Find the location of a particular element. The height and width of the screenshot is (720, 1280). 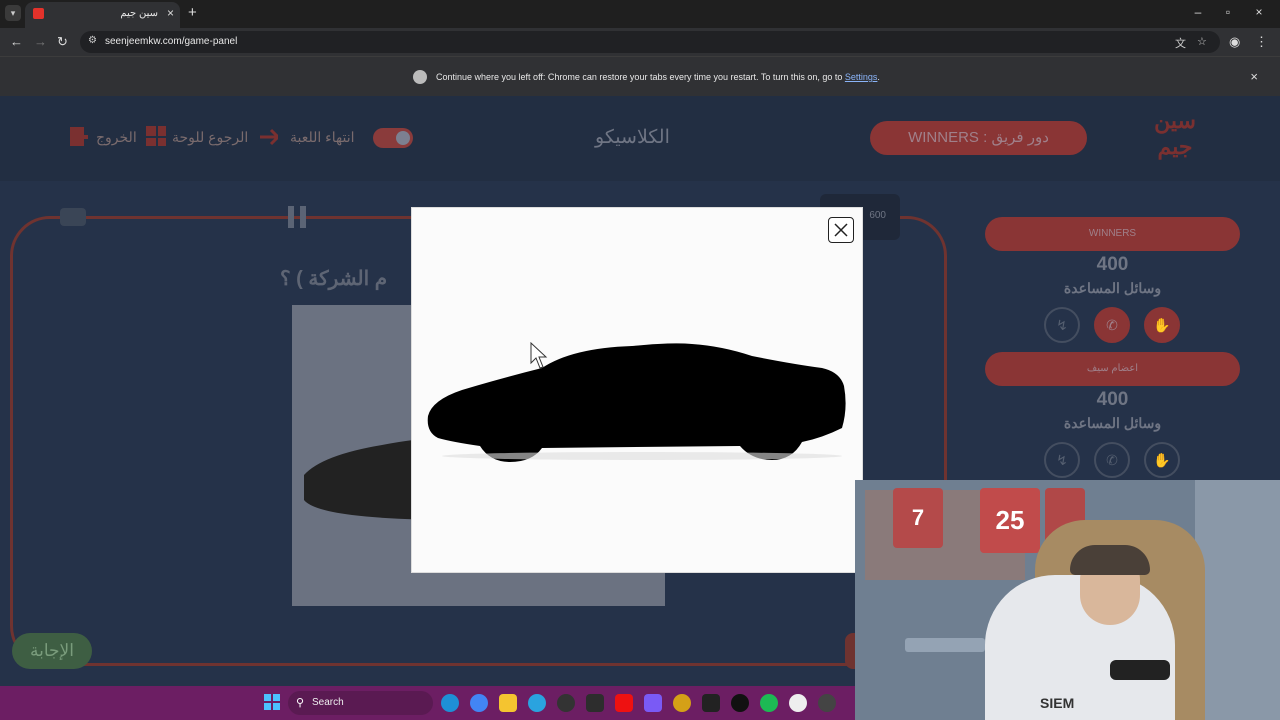

exit-button: الخروج is located at coordinates (116, 137).